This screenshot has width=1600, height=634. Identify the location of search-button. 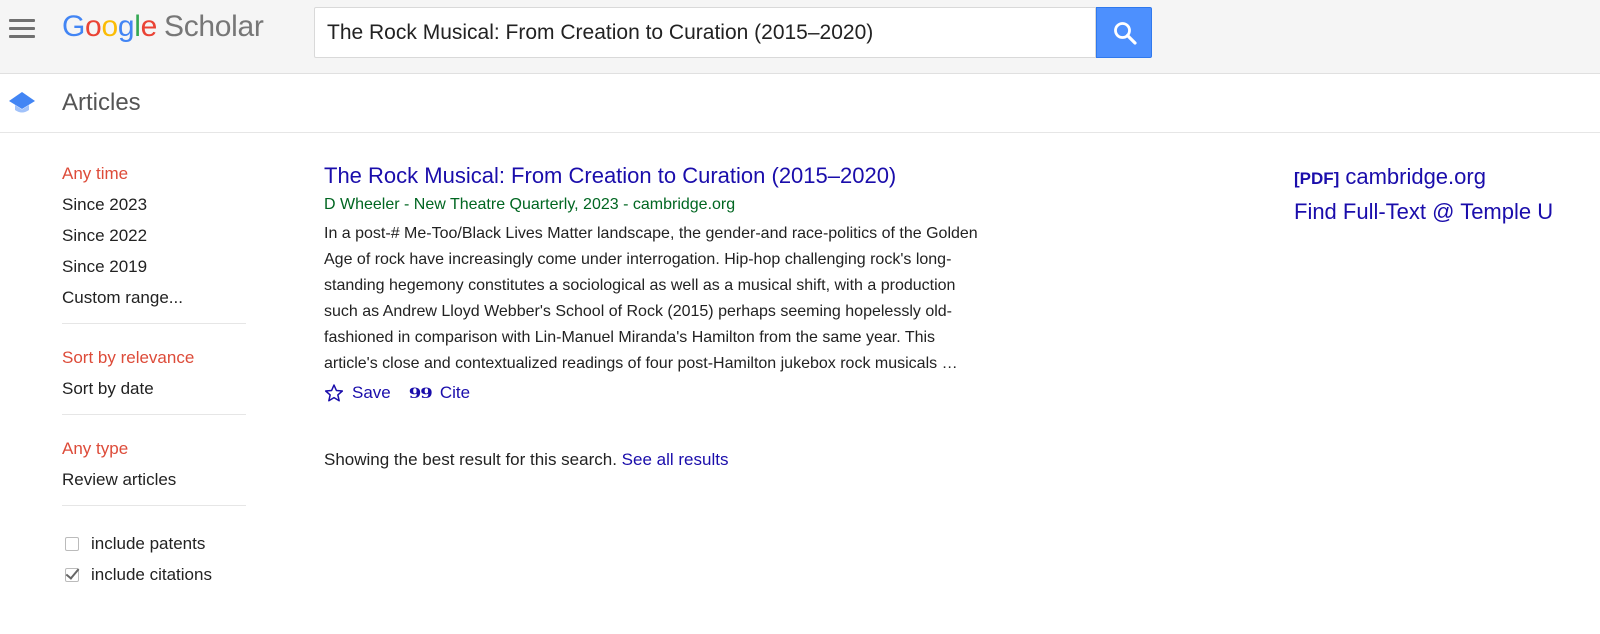
(1124, 32).